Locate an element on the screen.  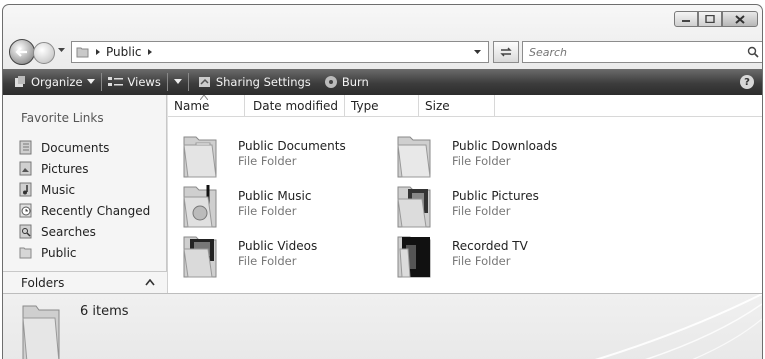
views-icon is located at coordinates (115, 81).